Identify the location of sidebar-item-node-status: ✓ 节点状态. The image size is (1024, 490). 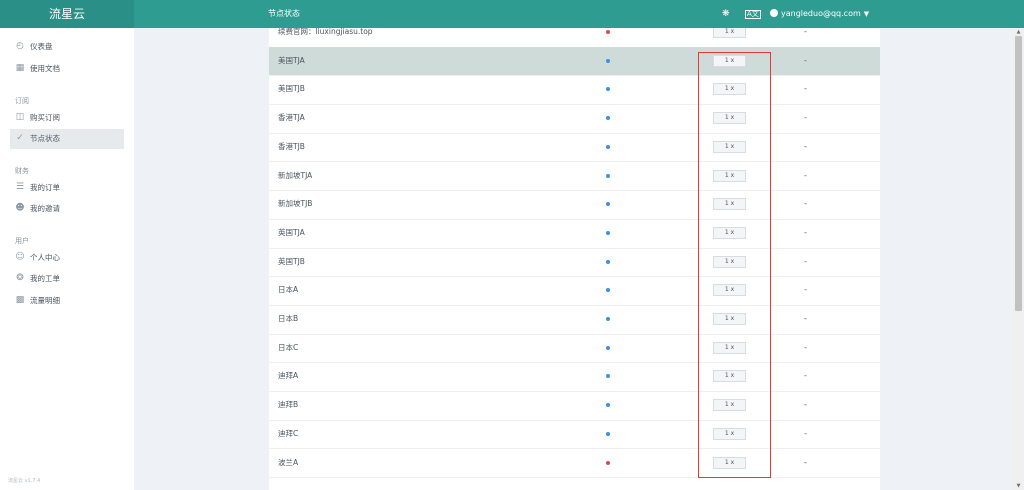
(67, 139).